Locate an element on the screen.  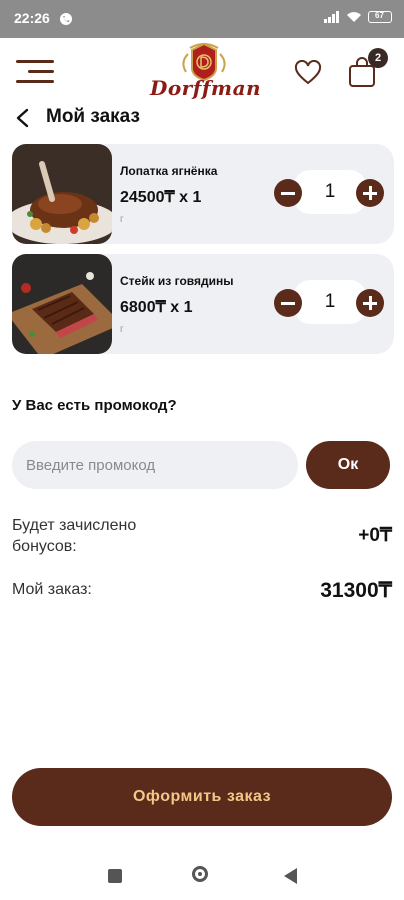
battery-level: 67 is located at coordinates (379, 15).